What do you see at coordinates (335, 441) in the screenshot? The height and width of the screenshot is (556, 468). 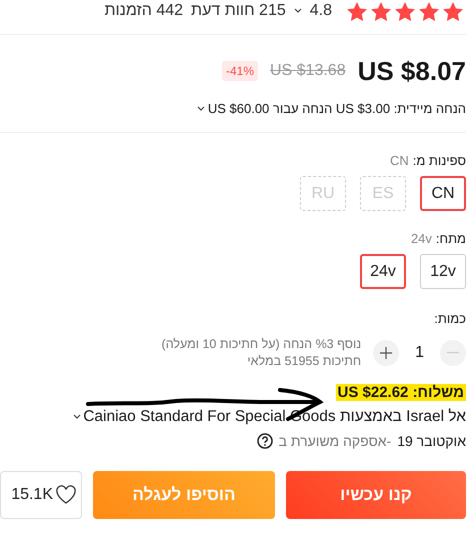 I see `delivery-label: -אספקה משוערת ב` at bounding box center [335, 441].